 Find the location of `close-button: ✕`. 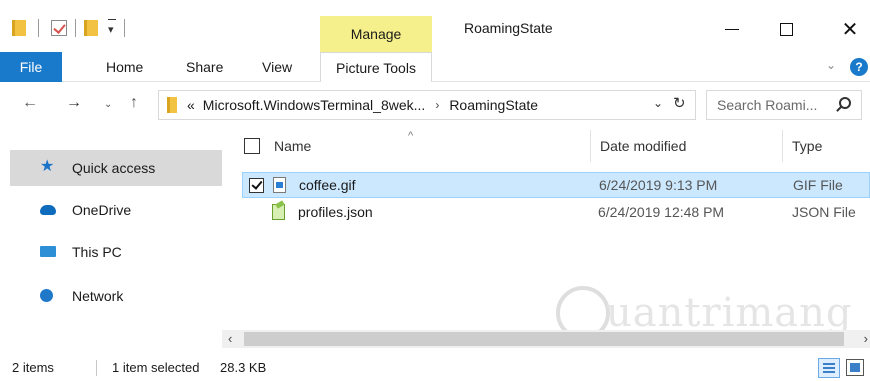

close-button: ✕ is located at coordinates (850, 29).